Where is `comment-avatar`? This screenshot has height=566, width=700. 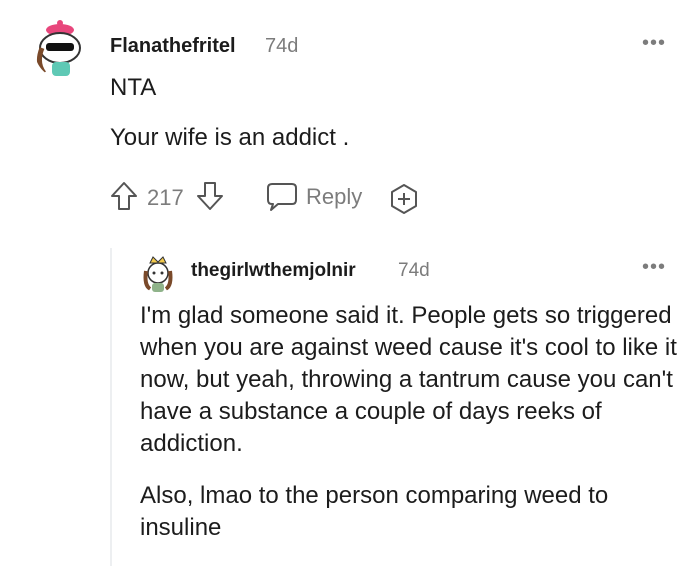
comment-avatar is located at coordinates (60, 48).